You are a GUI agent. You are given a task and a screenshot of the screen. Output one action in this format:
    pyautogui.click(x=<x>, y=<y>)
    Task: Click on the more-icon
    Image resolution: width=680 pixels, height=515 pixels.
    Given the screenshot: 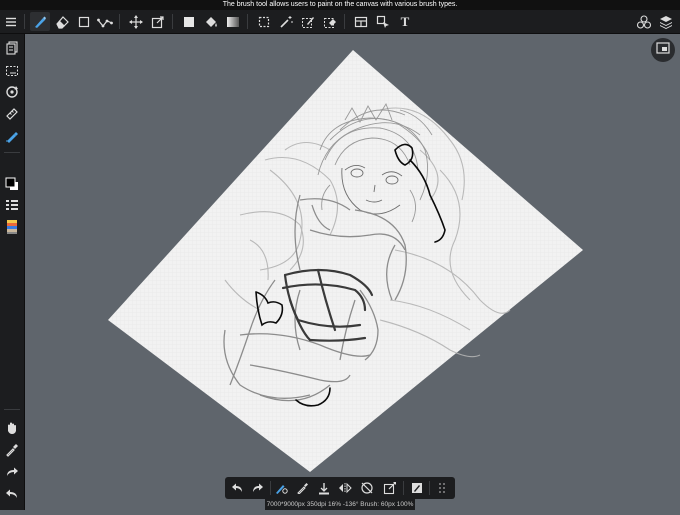 What is the action you would take?
    pyautogui.click(x=442, y=488)
    